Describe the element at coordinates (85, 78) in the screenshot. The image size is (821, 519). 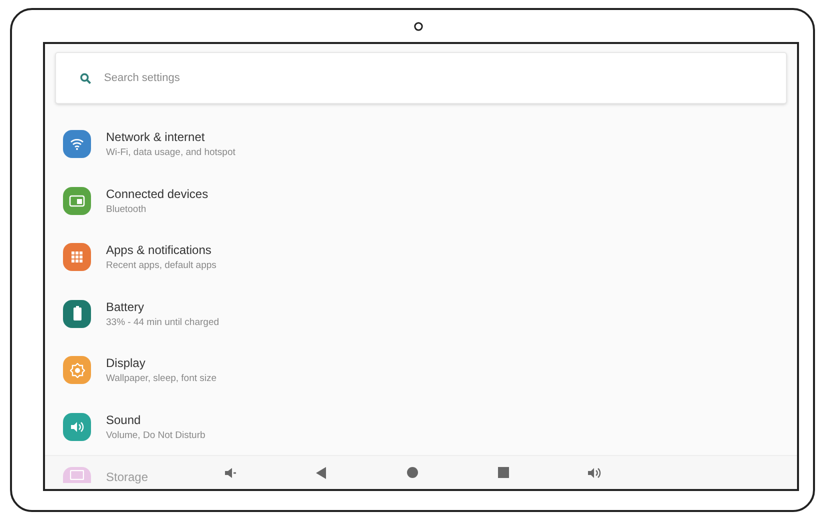
I see `search-icon` at that location.